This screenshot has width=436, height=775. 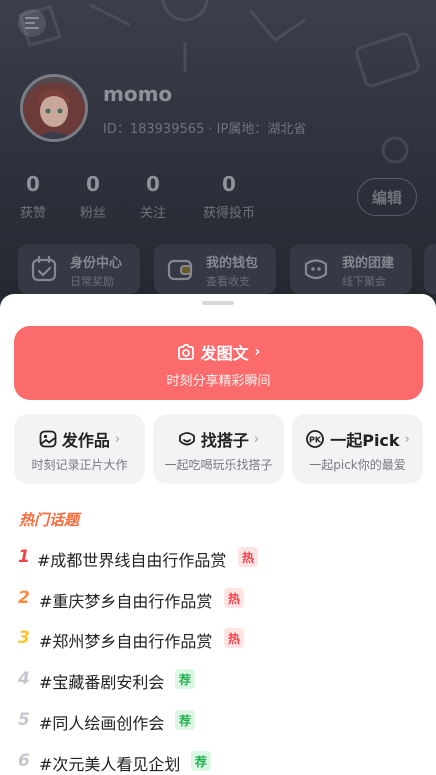 I want to click on quick-card-identity: 身份中心 日常奖励, so click(x=79, y=269).